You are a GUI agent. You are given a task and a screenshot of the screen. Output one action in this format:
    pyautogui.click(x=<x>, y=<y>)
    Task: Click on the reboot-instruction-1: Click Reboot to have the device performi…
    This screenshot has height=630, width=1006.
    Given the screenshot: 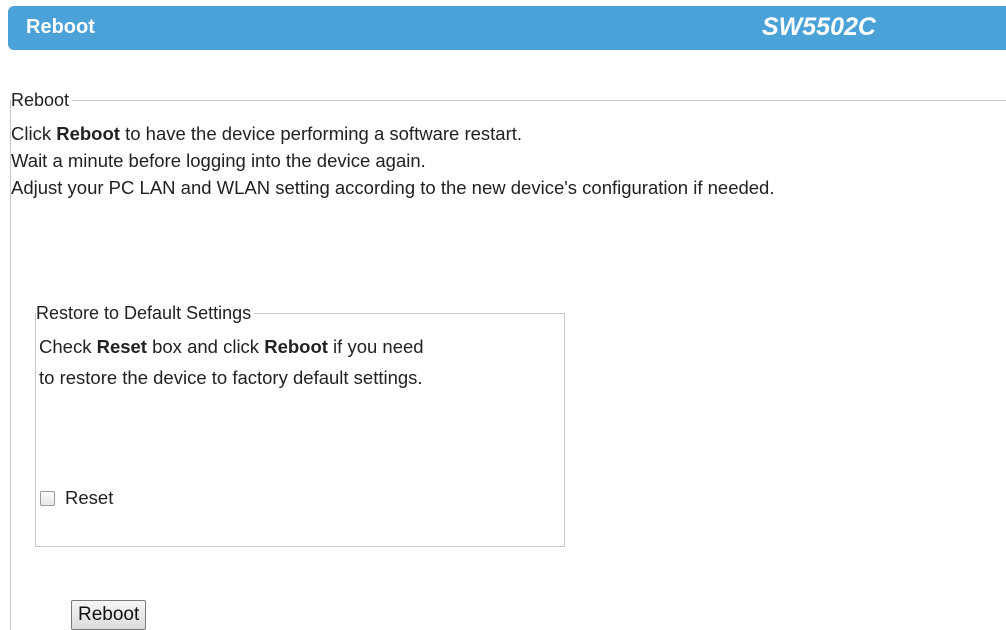 What is the action you would take?
    pyautogui.click(x=266, y=134)
    